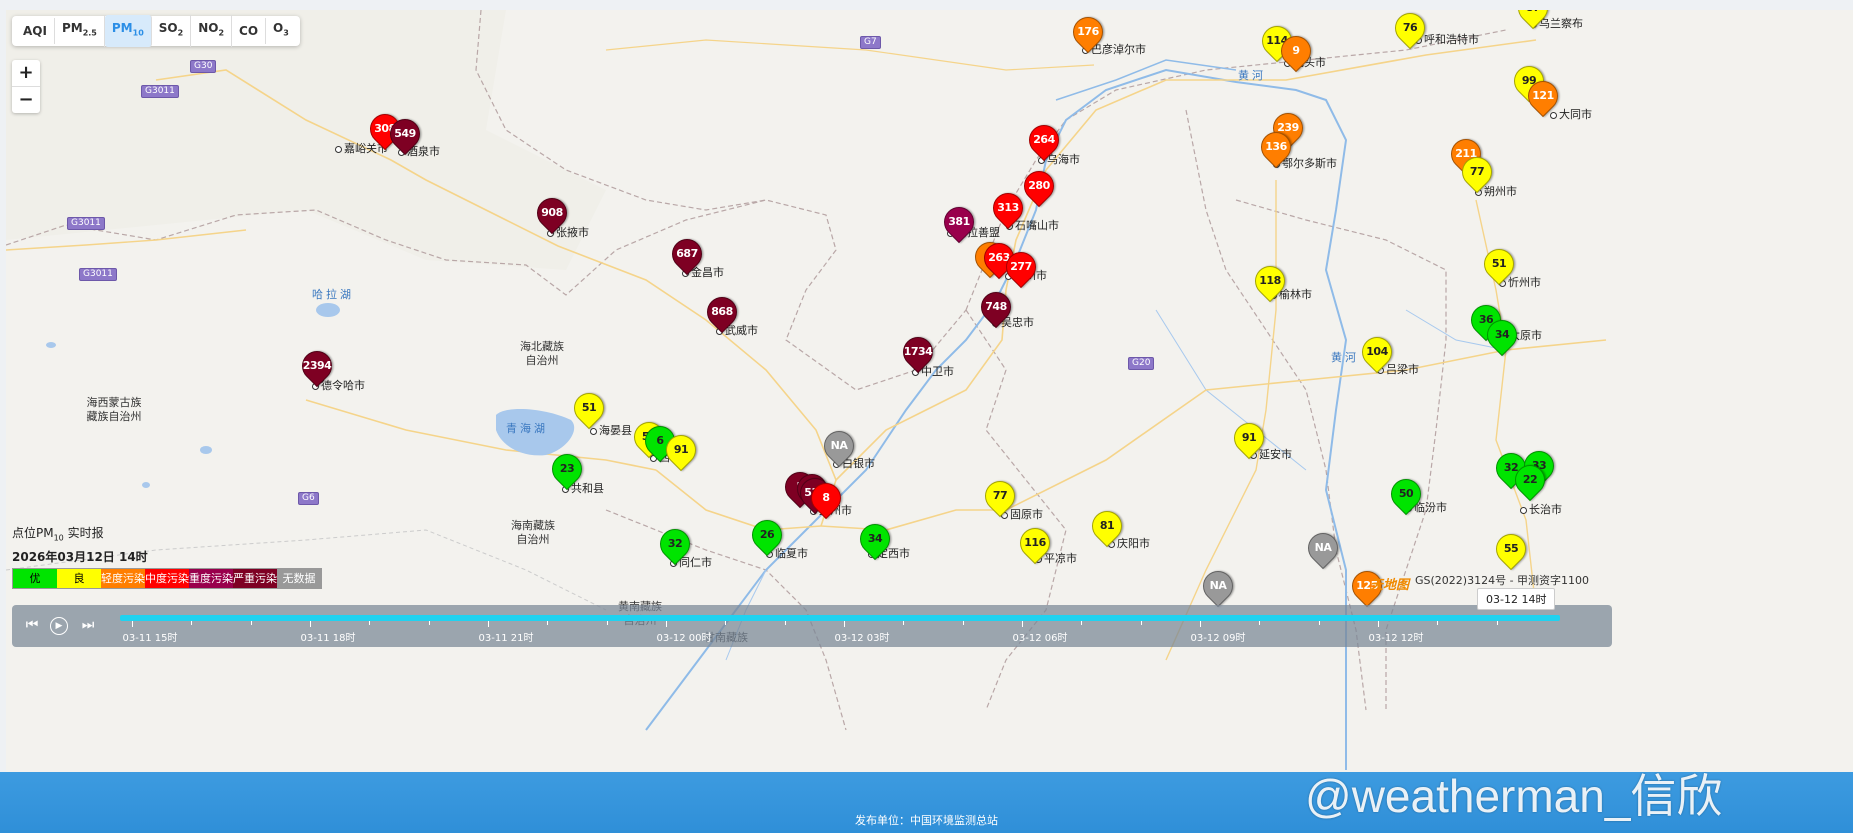 The width and height of the screenshot is (1853, 833). What do you see at coordinates (840, 618) in the screenshot?
I see `timeline-track` at bounding box center [840, 618].